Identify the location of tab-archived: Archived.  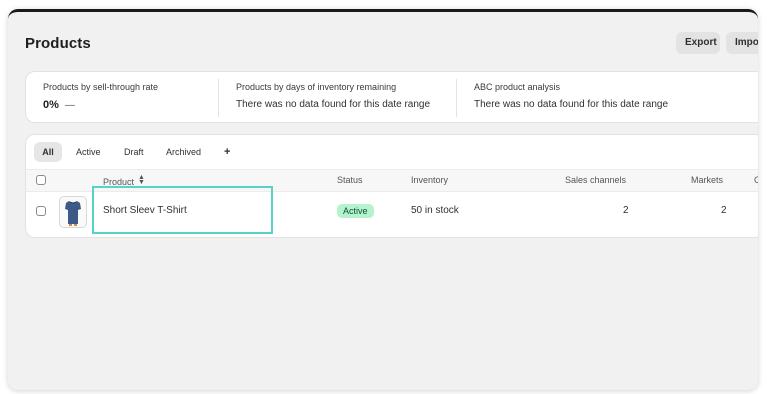
(183, 152).